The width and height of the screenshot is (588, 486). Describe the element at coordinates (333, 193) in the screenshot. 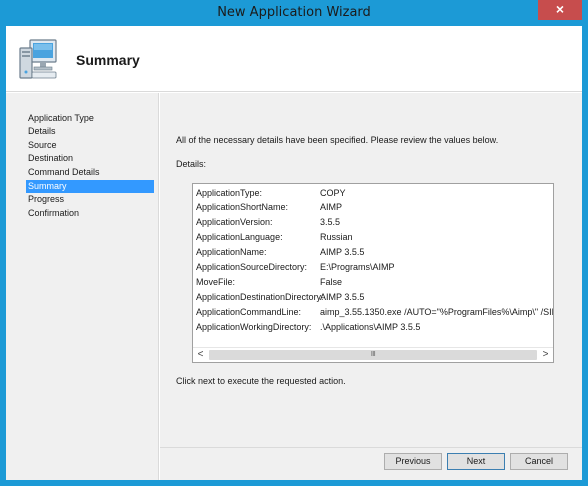

I see `detail-value: COPY` at that location.